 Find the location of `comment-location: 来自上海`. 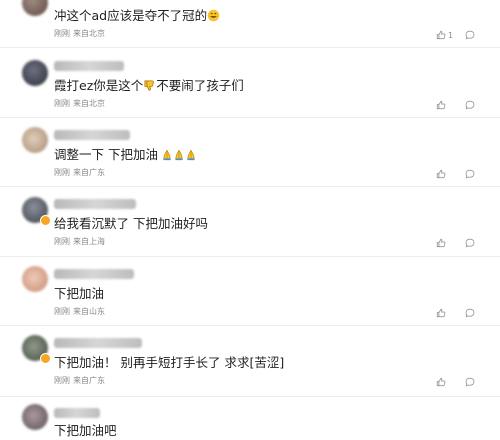

comment-location: 来自上海 is located at coordinates (89, 241).